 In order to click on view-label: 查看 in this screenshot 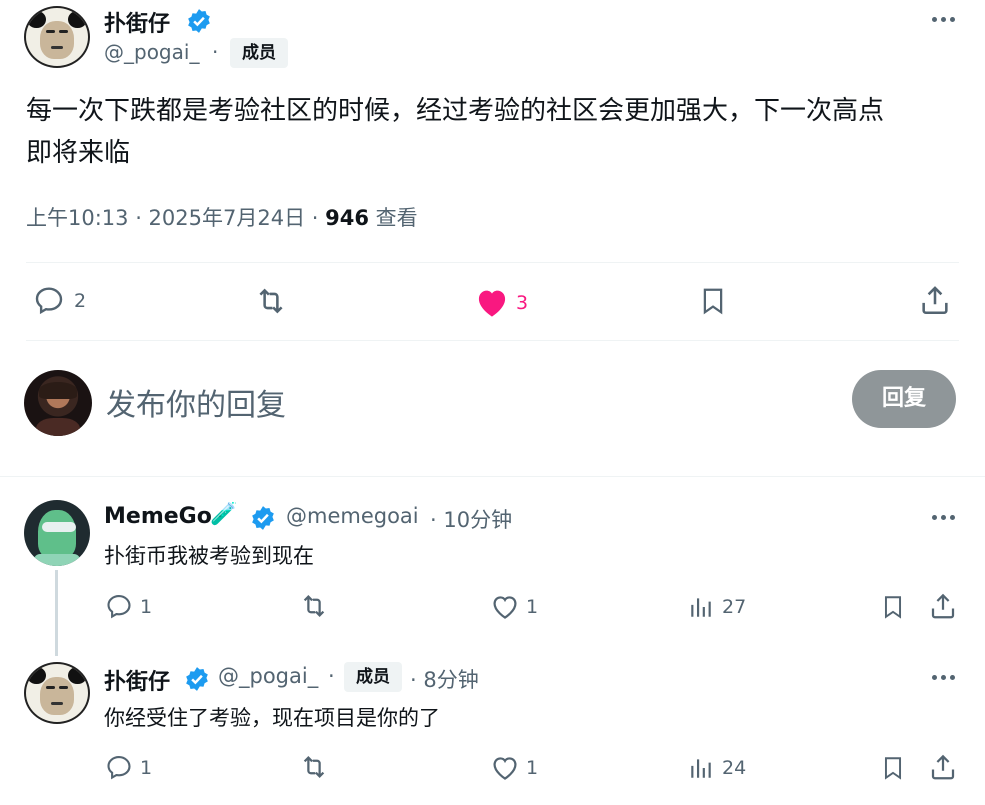, I will do `click(396, 218)`.